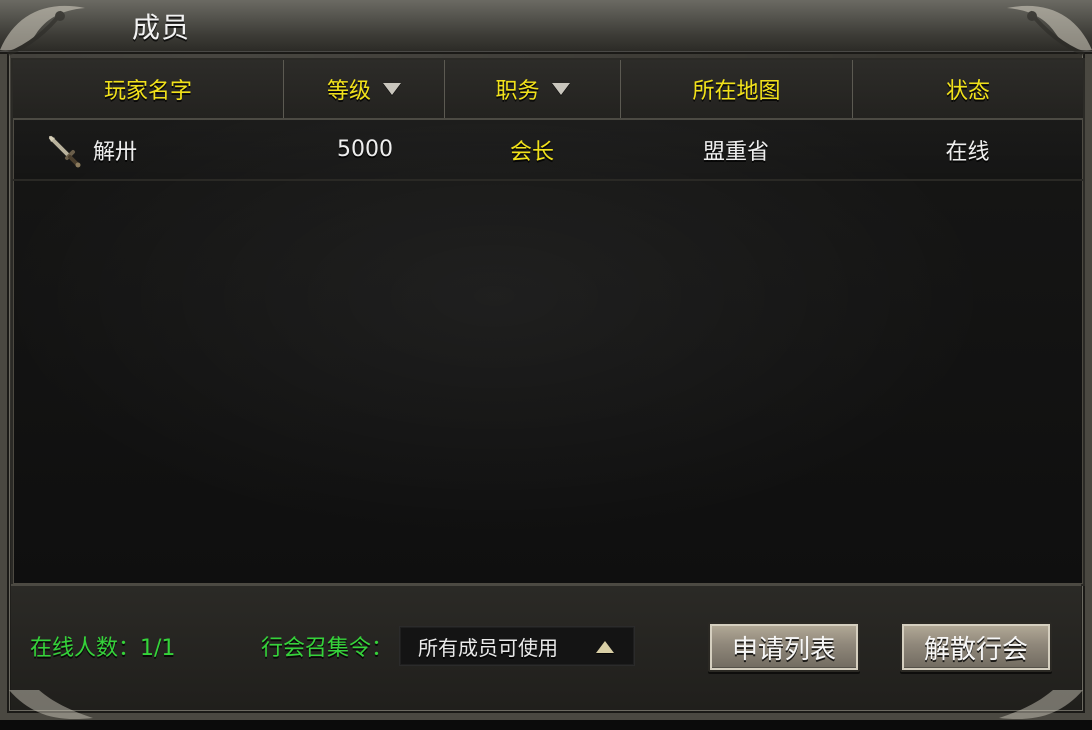 The image size is (1092, 730). Describe the element at coordinates (531, 152) in the screenshot. I see `member-role: 会长` at that location.